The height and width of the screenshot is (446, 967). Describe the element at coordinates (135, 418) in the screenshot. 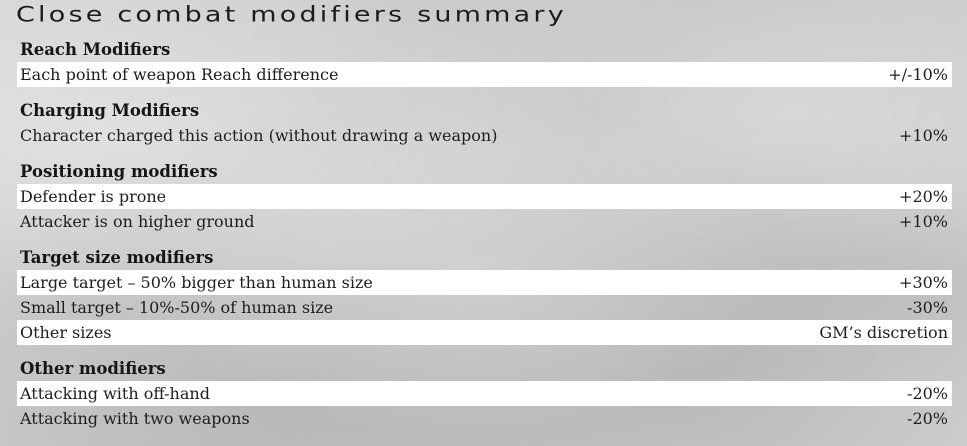

I see `modifier-label: Attacking with two weapons` at that location.